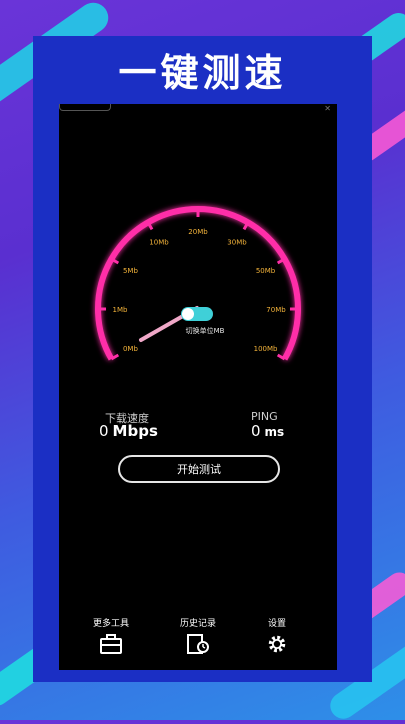  What do you see at coordinates (205, 331) in the screenshot?
I see `unit-toggle-label: 切换单位MB` at bounding box center [205, 331].